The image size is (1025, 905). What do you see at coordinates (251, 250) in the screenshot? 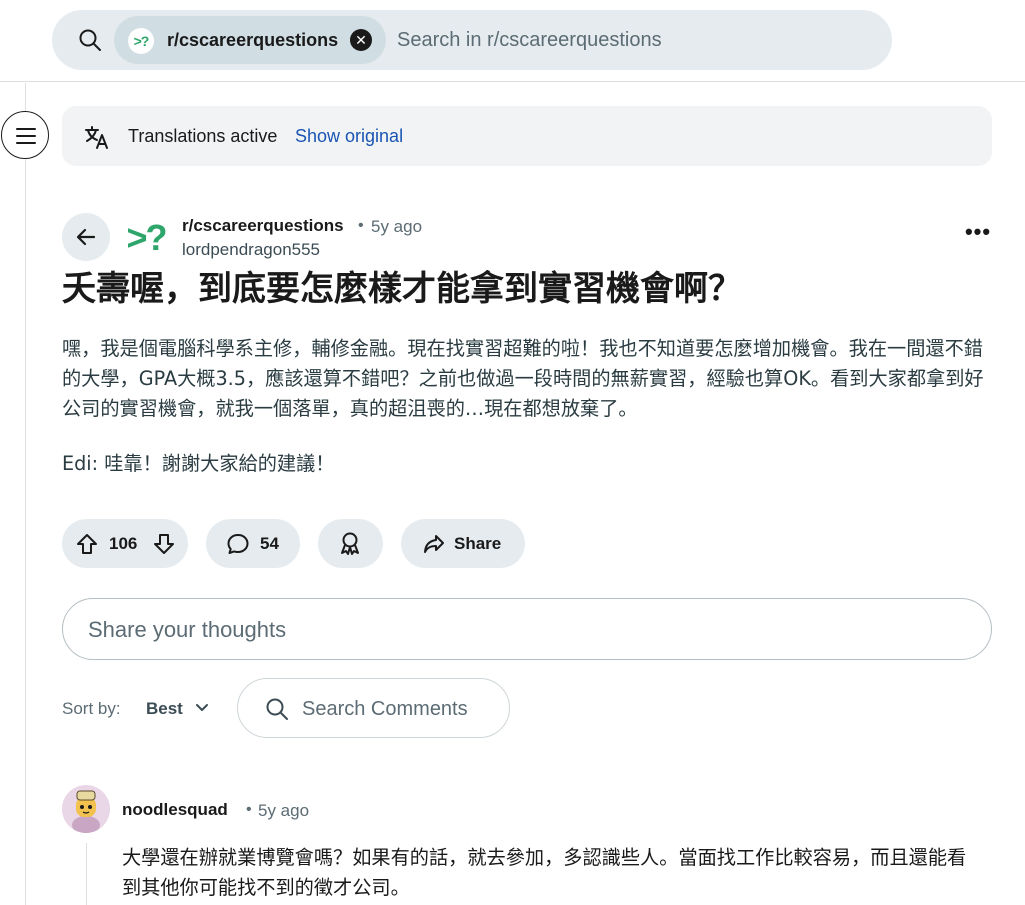
I see `post-author-link: lordpendragon555` at bounding box center [251, 250].